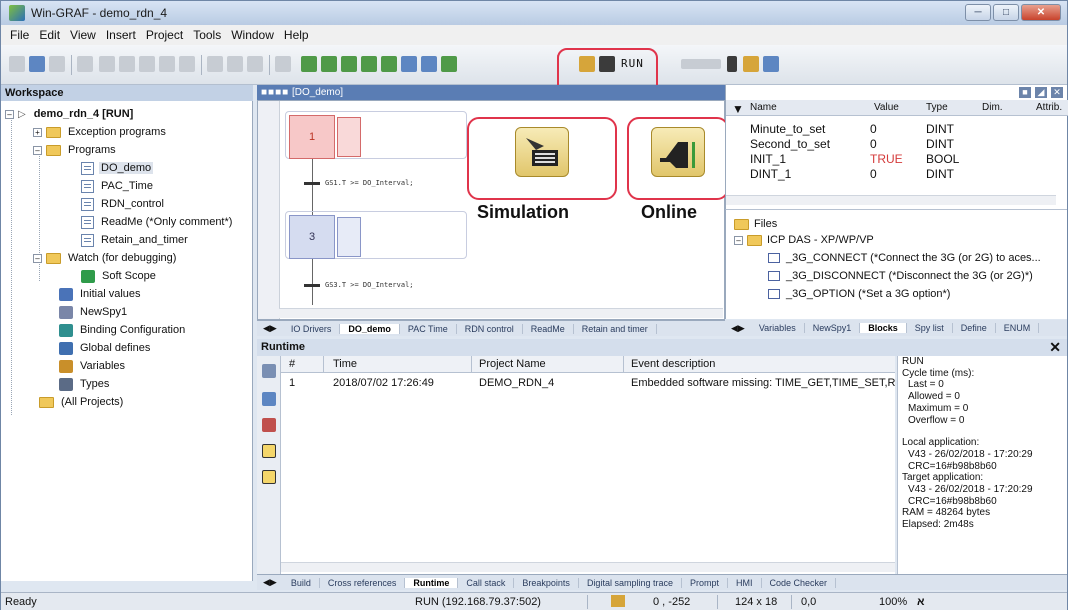 The width and height of the screenshot is (1068, 610). Describe the element at coordinates (369, 183) in the screenshot. I see `transition-1: GS1.T >= DO_Interval;` at that location.